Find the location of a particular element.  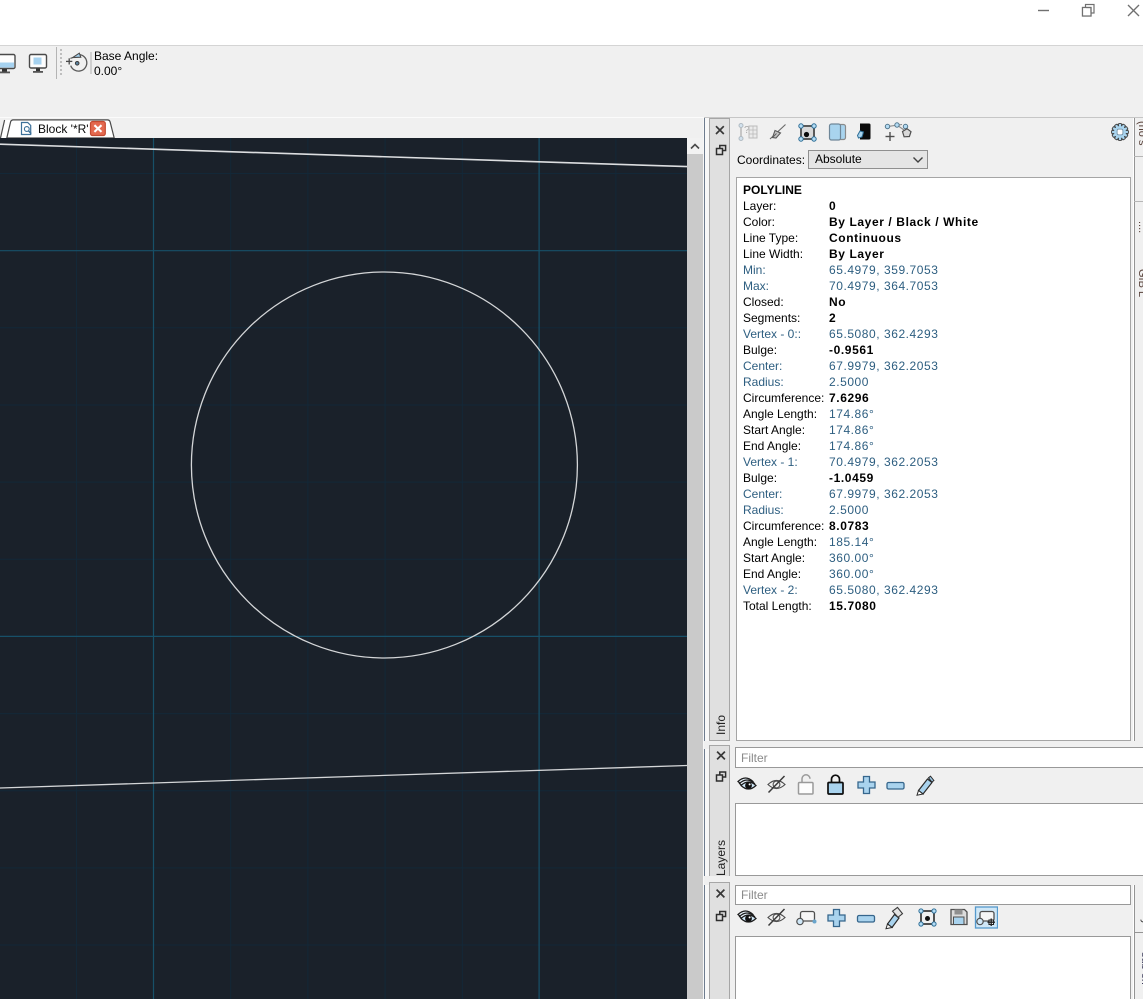

svg-text: Info is located at coordinates (721, 725).